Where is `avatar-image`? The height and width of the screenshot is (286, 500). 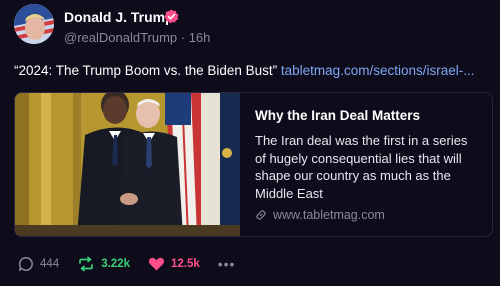
avatar-image is located at coordinates (34, 24).